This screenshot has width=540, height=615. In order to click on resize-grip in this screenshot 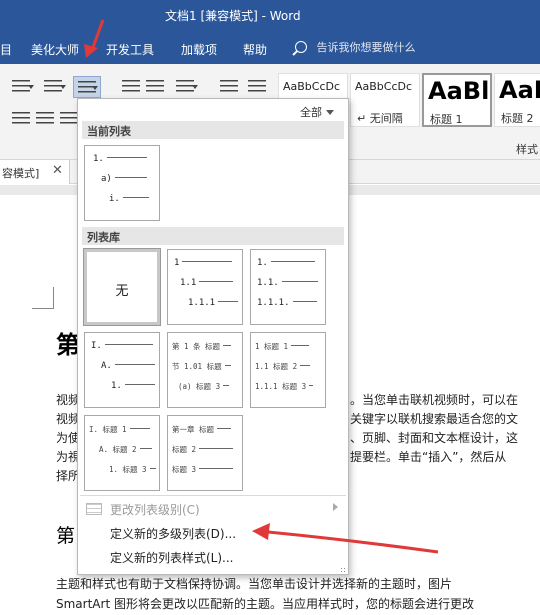, I will do `click(343, 570)`.